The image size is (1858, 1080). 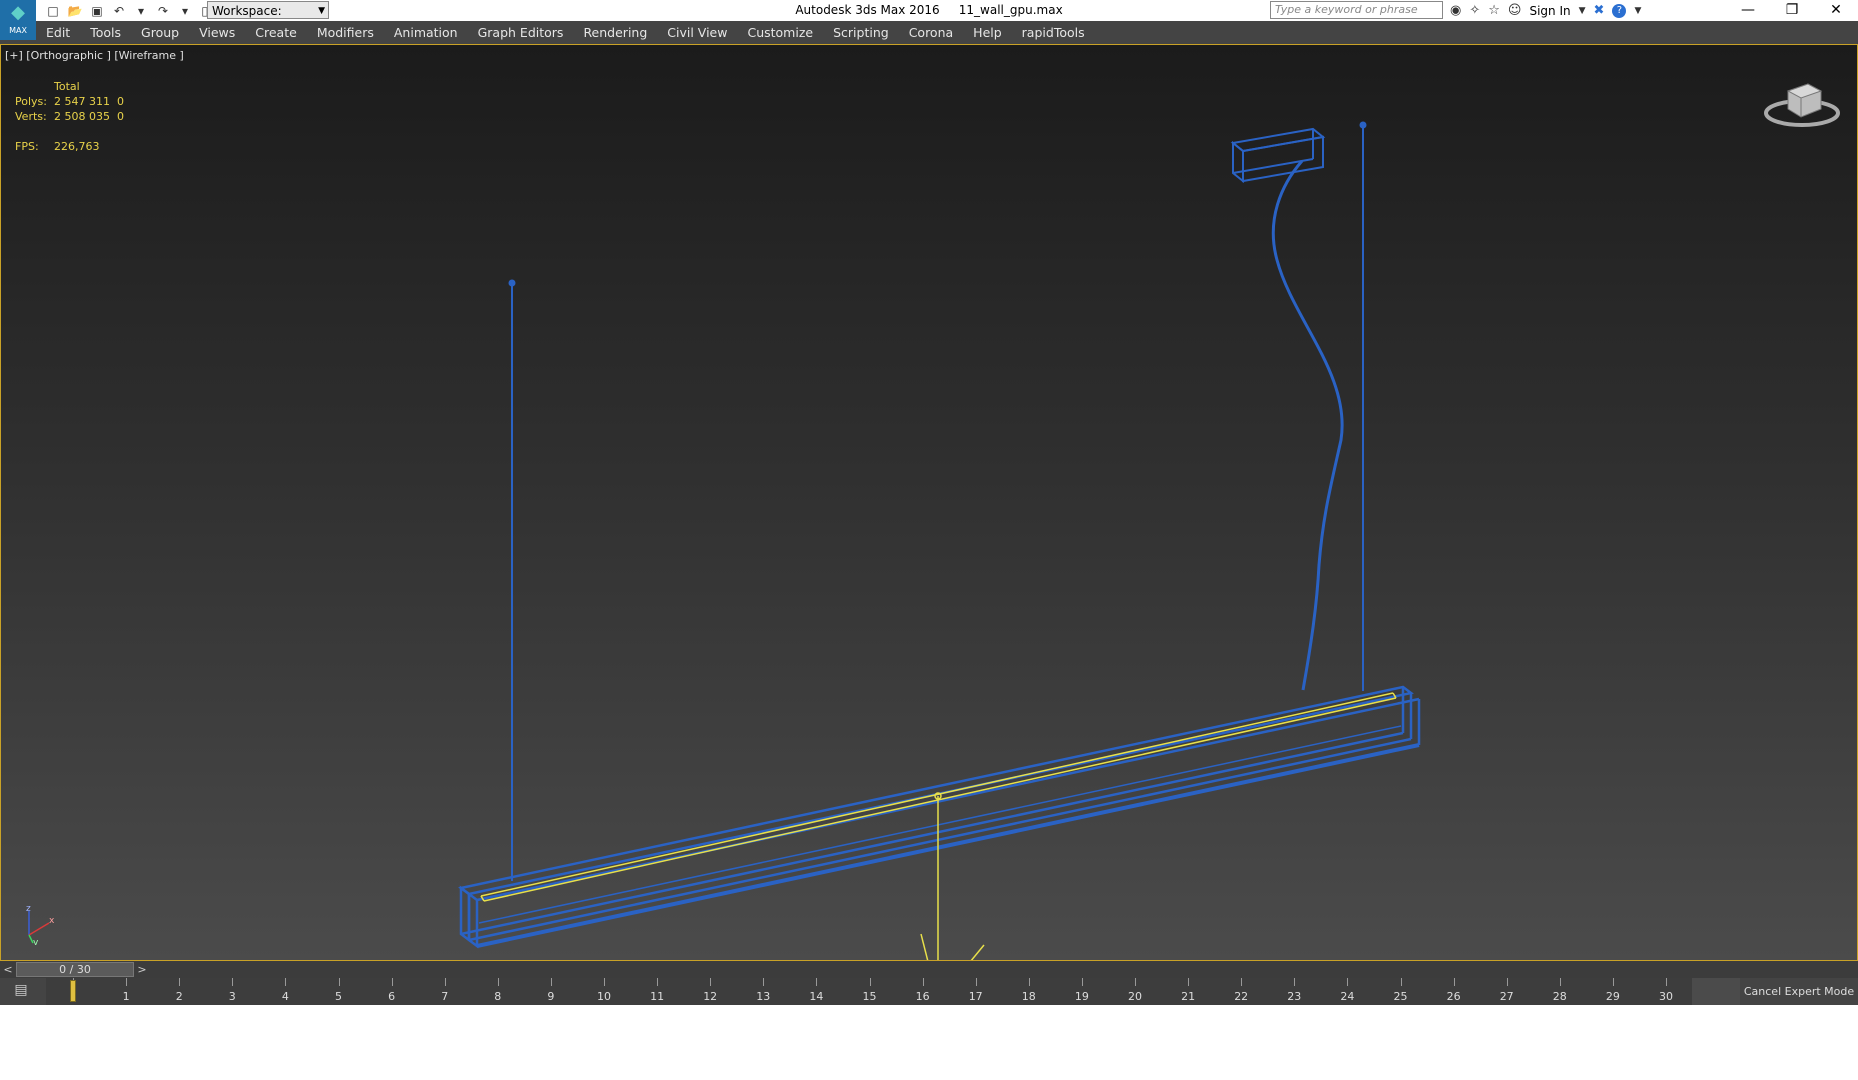 I want to click on chevron-down-icon: ▼, so click(x=321, y=11).